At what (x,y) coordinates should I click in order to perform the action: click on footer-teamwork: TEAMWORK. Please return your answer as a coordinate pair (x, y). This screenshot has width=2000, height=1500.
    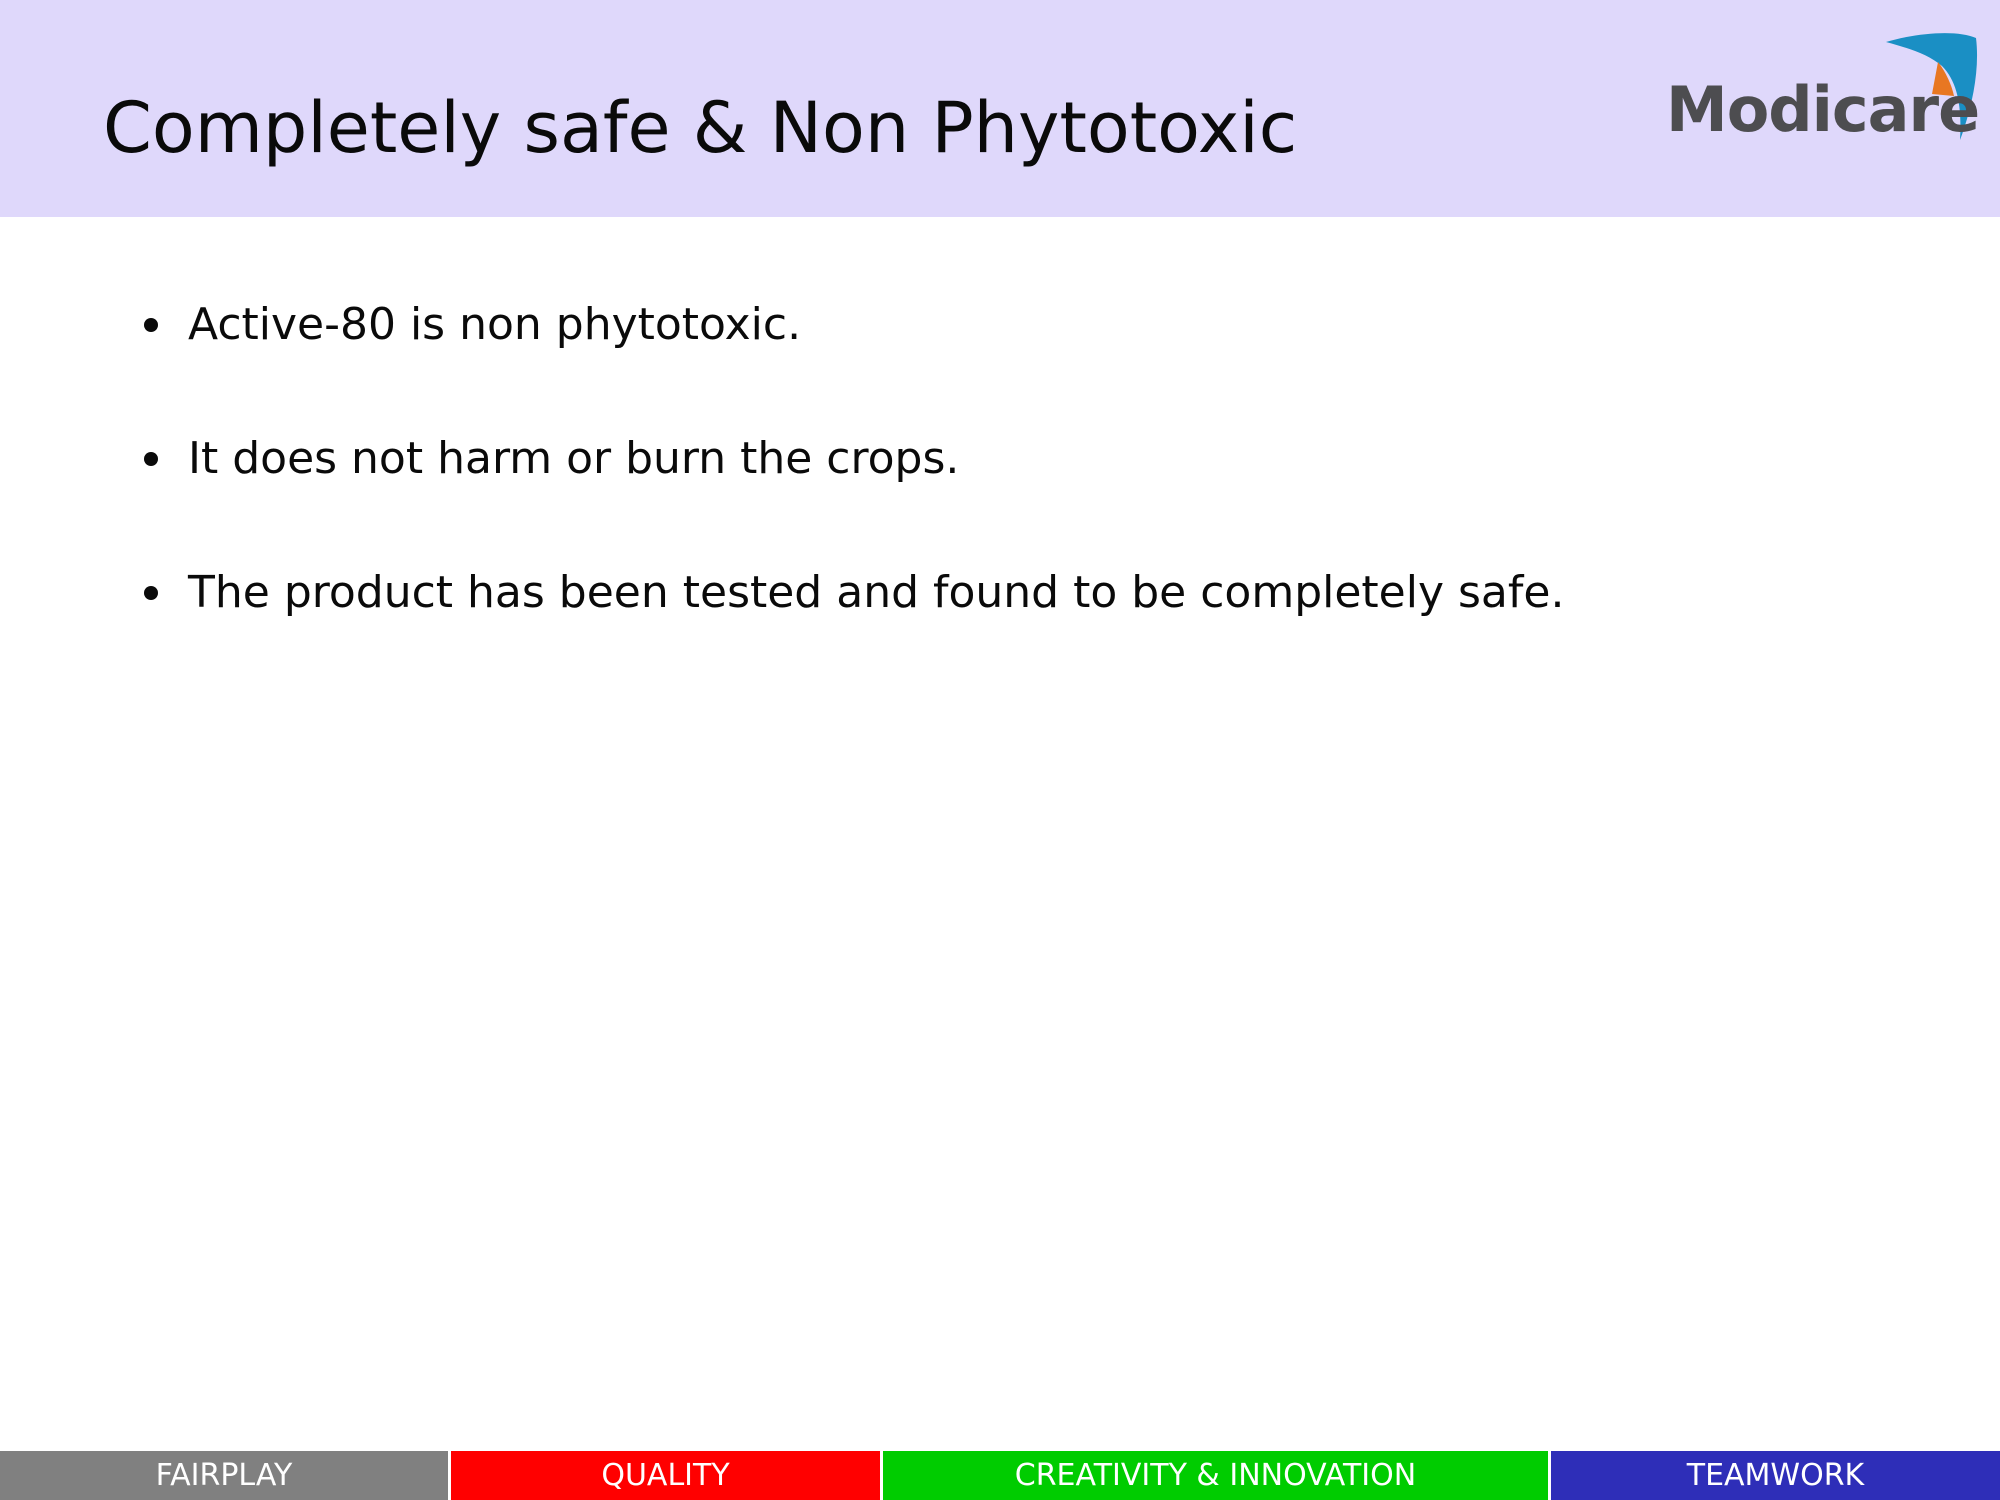
    Looking at the image, I should click on (1775, 1475).